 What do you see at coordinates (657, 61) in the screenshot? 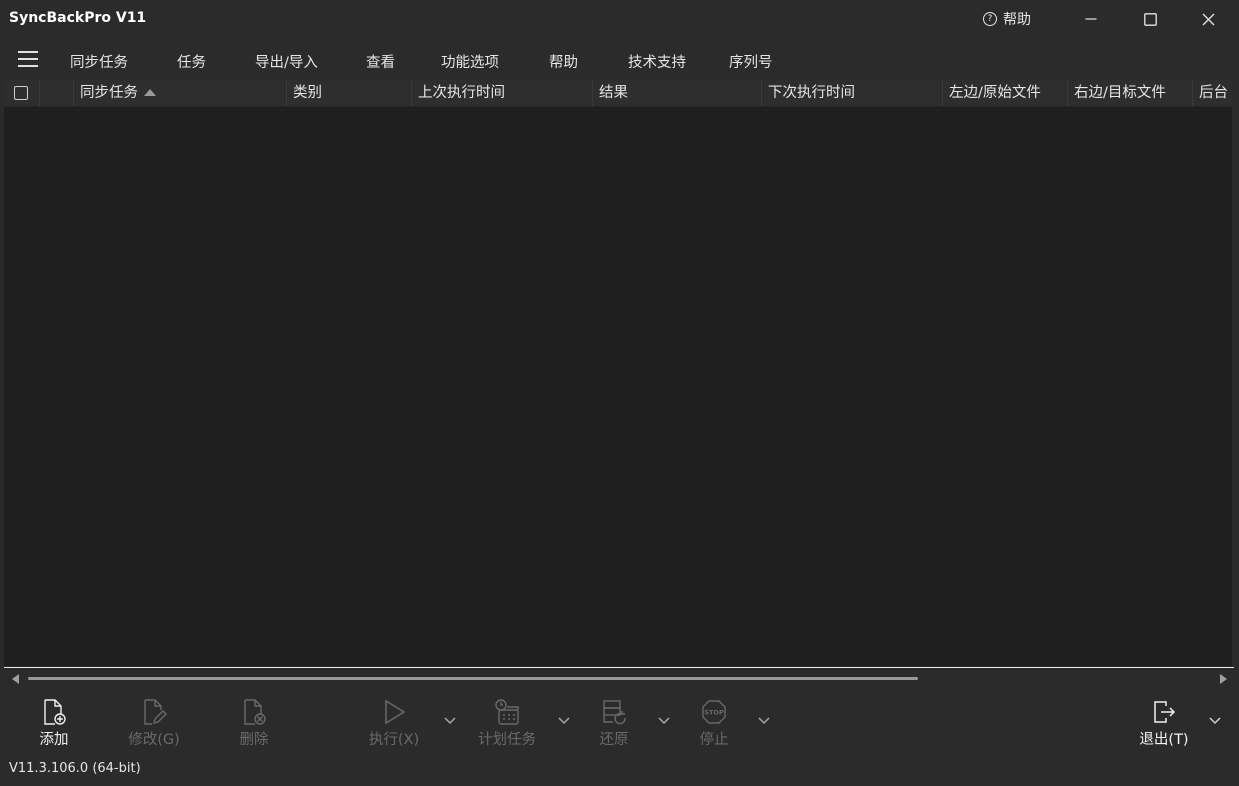
I see `menu-support: 技术支持` at bounding box center [657, 61].